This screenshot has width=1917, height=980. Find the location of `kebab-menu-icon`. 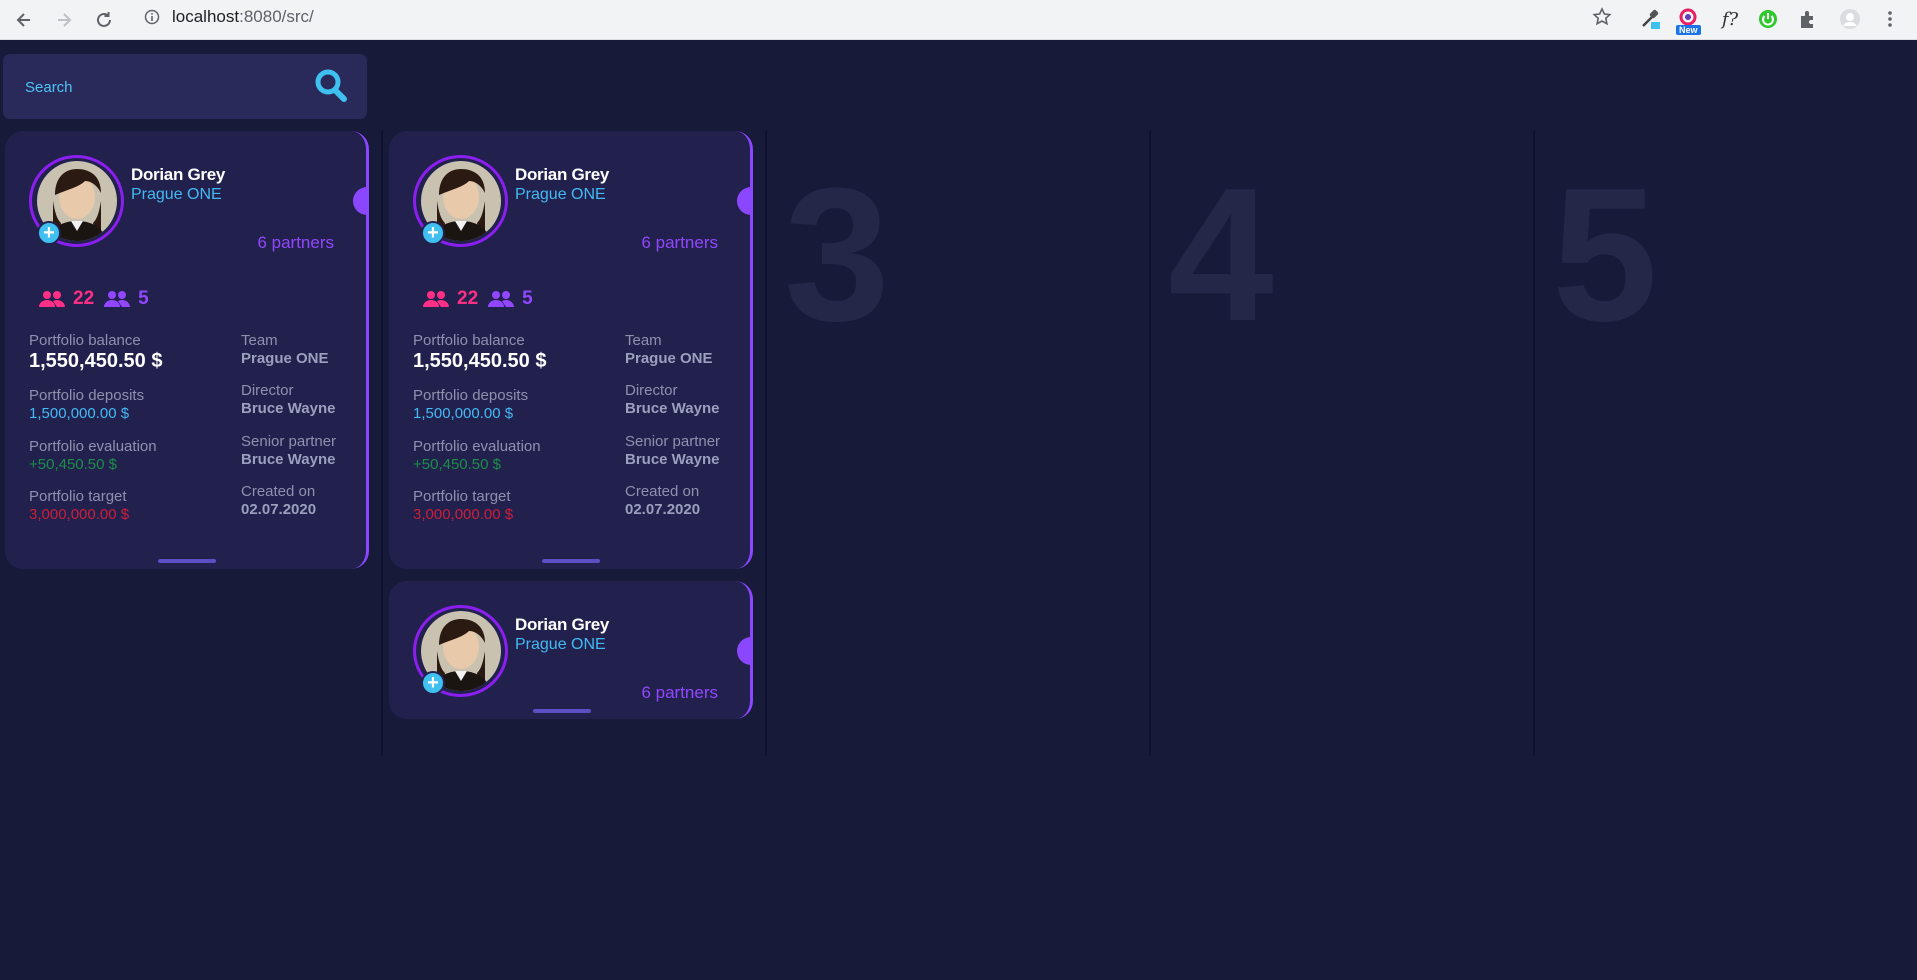

kebab-menu-icon is located at coordinates (1890, 19).